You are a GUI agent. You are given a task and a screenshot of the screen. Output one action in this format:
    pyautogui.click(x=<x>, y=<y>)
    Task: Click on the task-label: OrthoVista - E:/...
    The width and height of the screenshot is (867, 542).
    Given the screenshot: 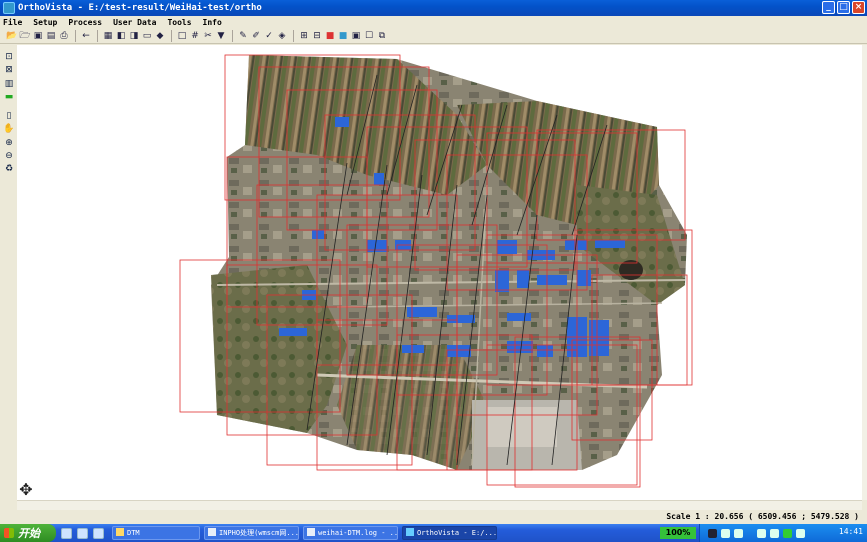 What is the action you would take?
    pyautogui.click(x=457, y=533)
    